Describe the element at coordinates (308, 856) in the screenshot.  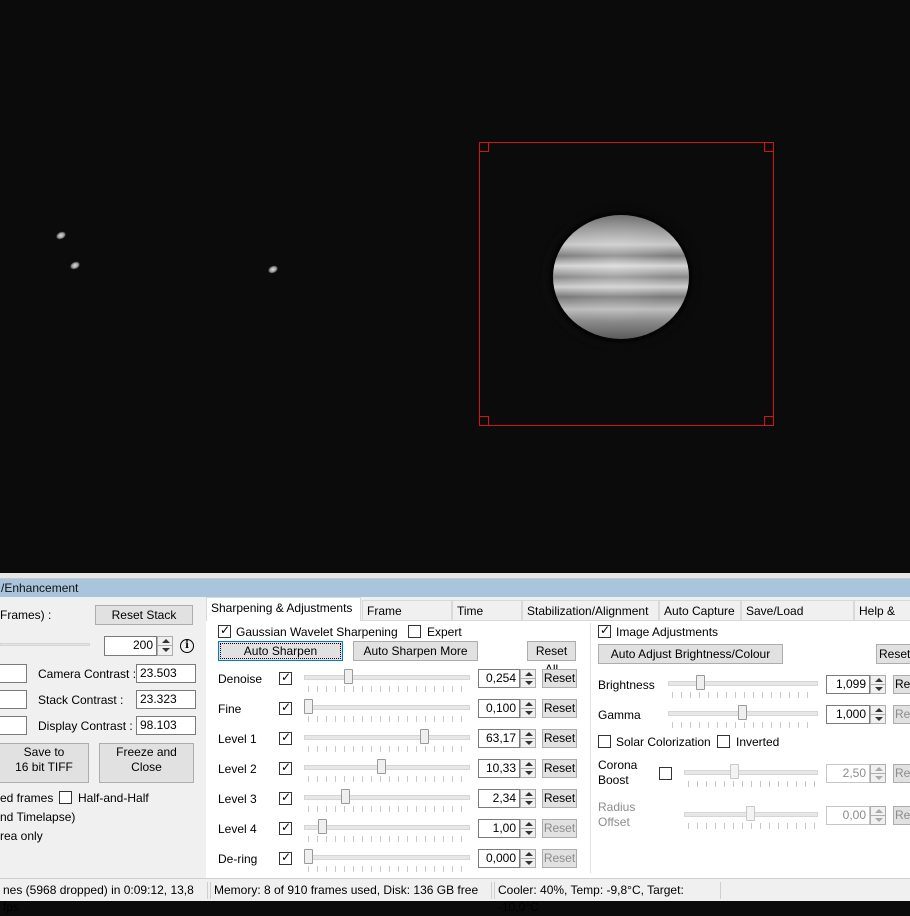
I see `sharpen-thumb-de-ring` at that location.